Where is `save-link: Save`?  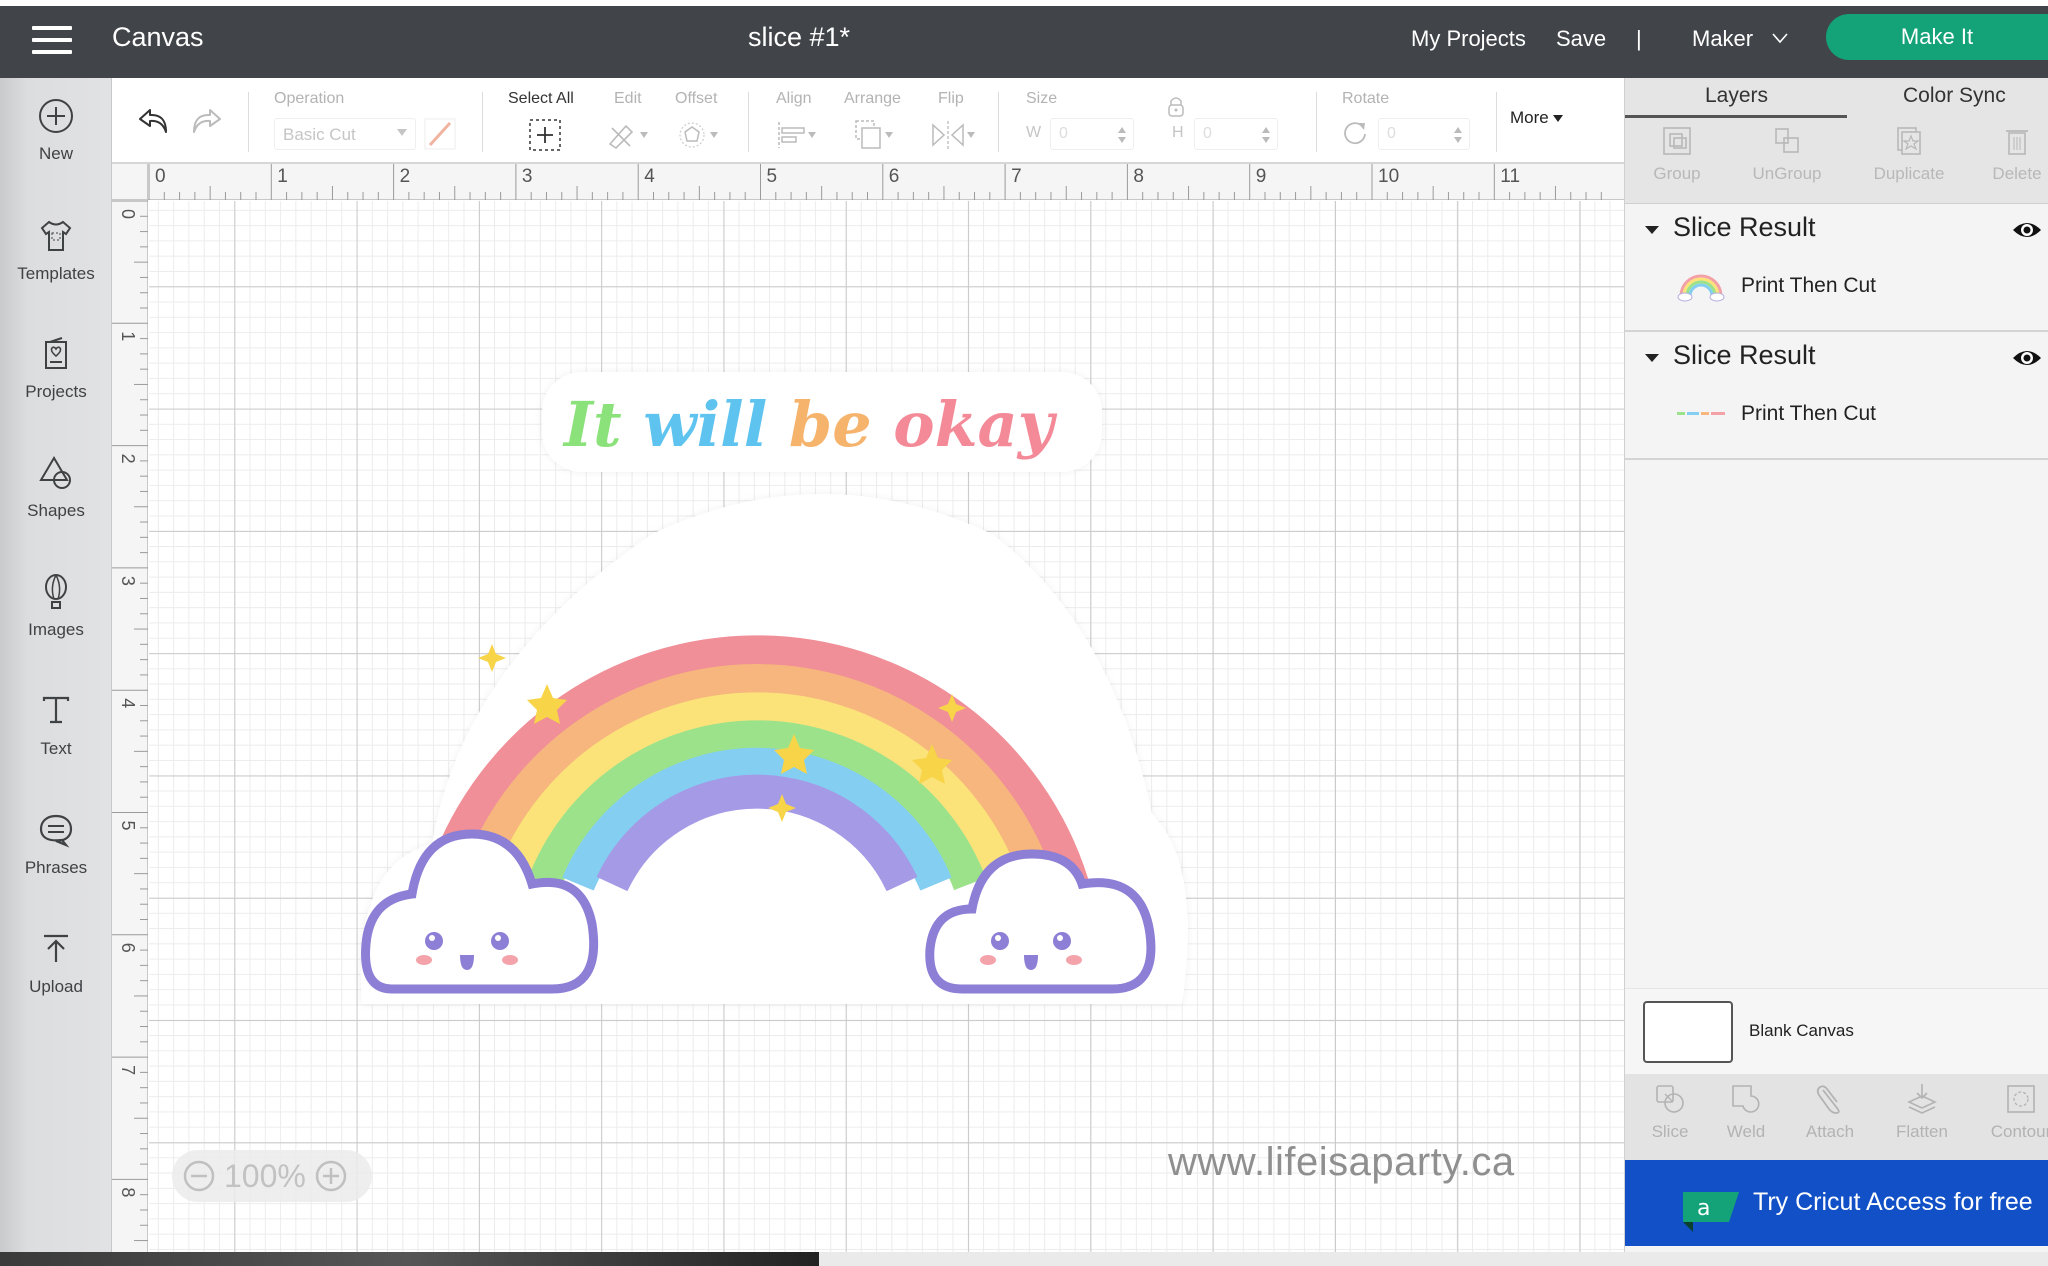
save-link: Save is located at coordinates (1581, 39).